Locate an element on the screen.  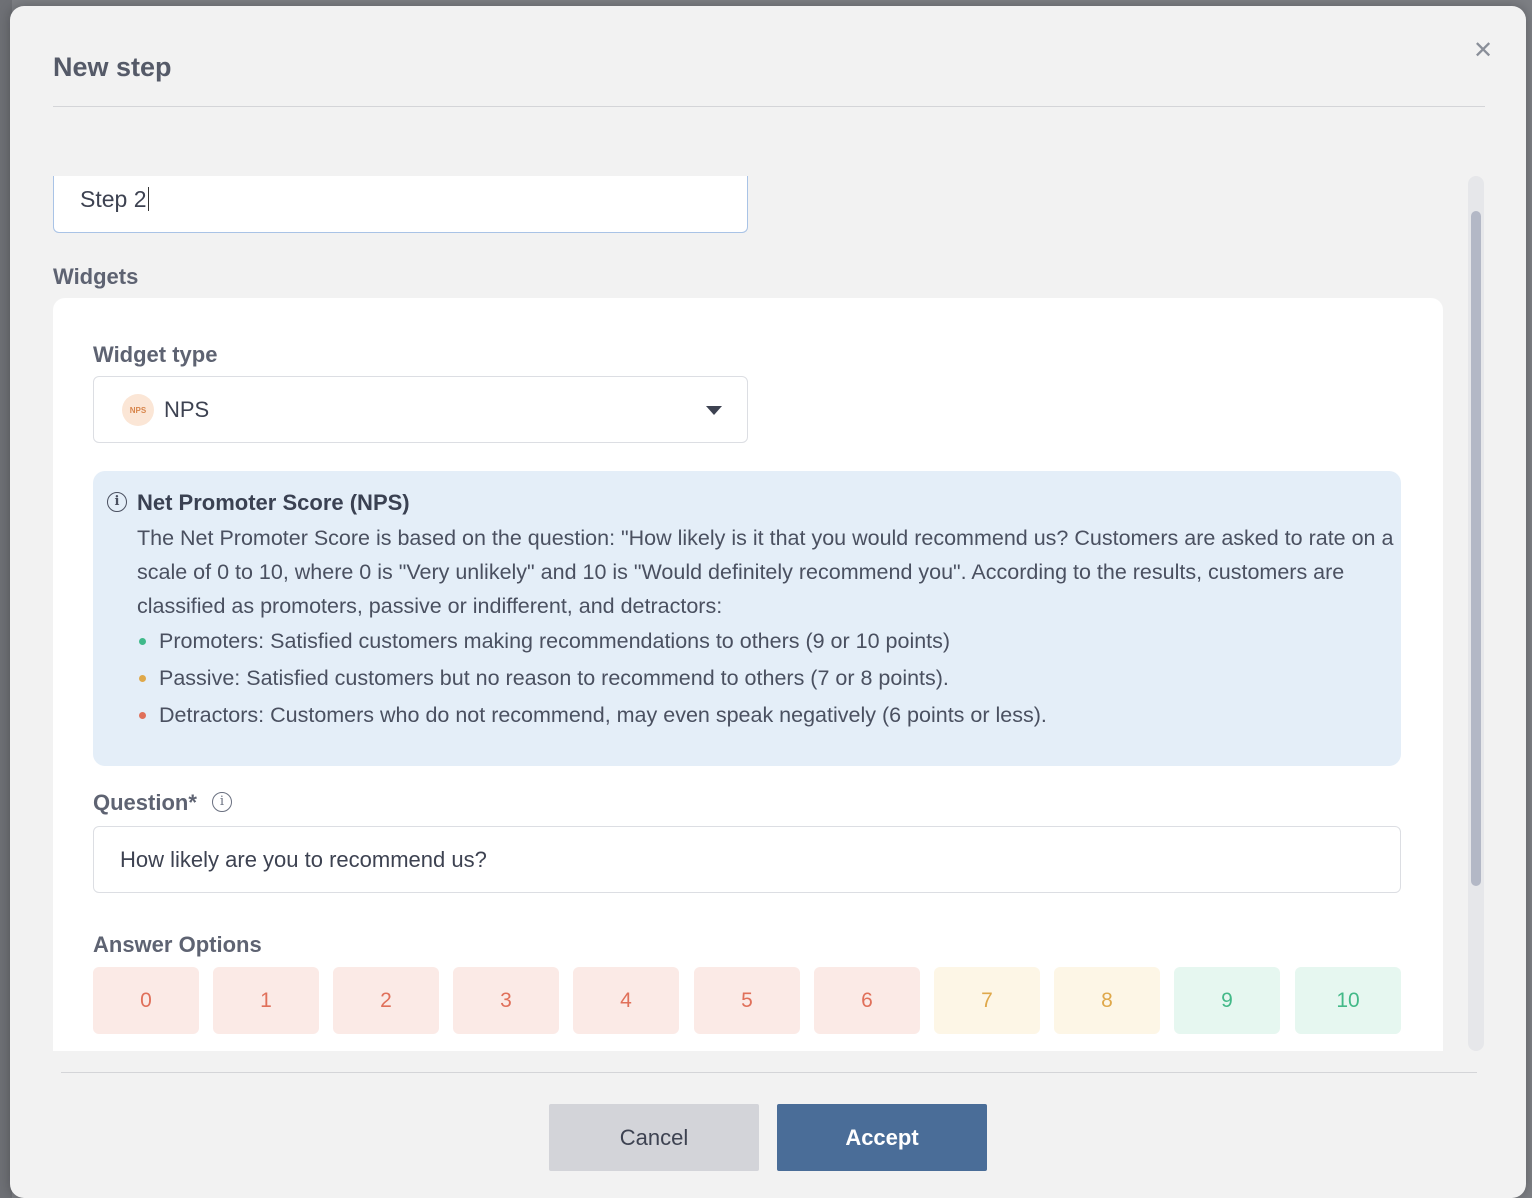
passive-bullet-dot is located at coordinates (142, 678).